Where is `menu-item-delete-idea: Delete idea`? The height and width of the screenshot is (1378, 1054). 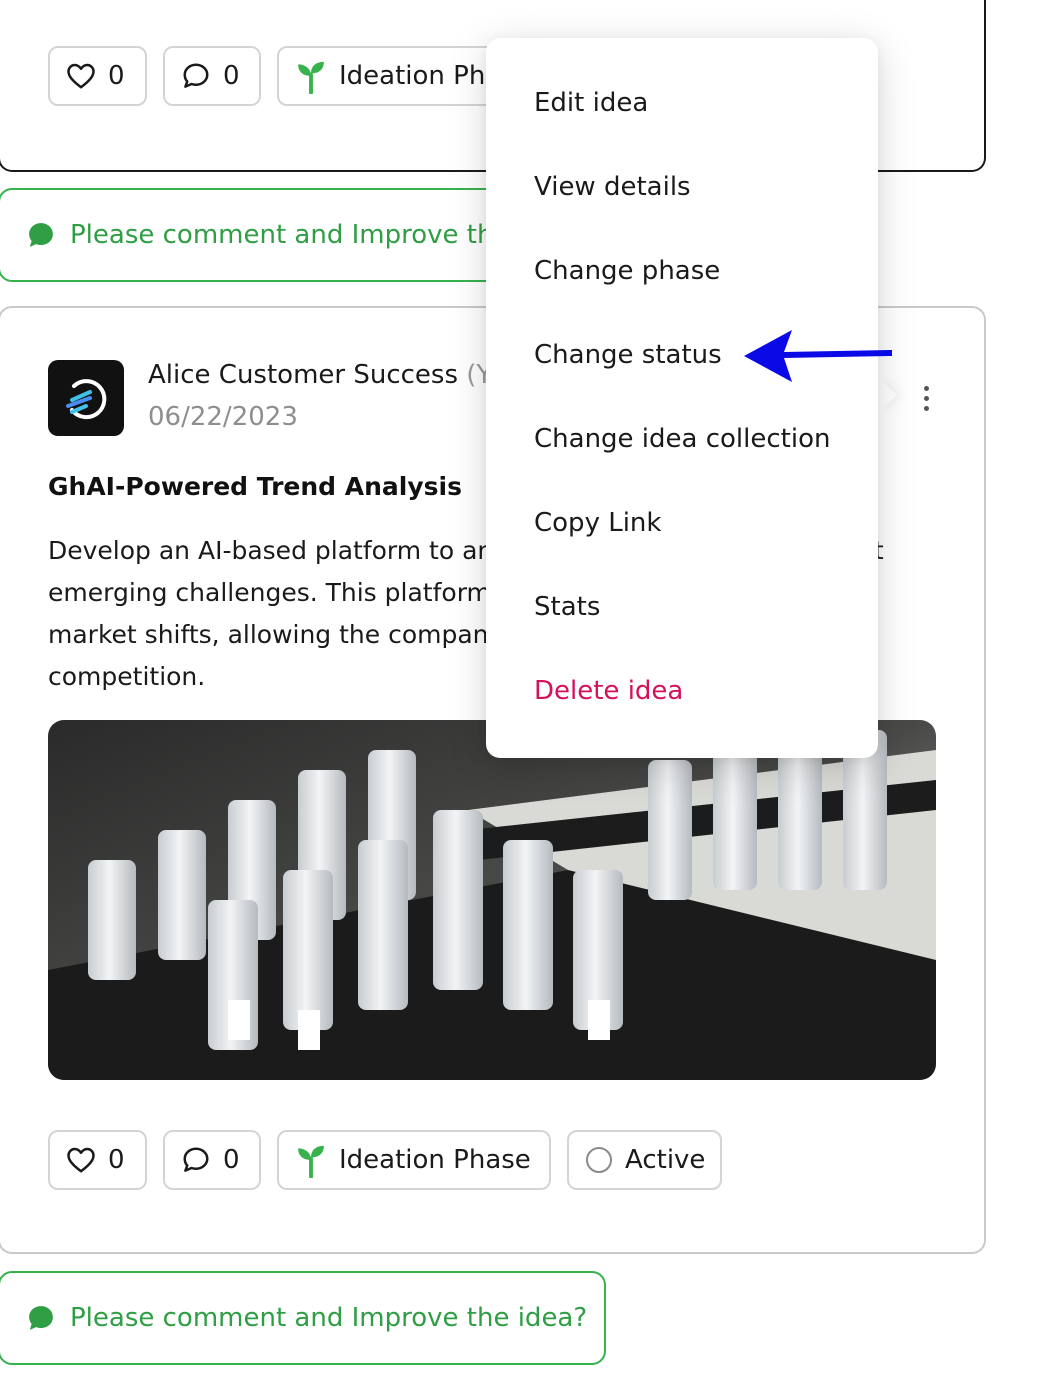
menu-item-delete-idea: Delete idea is located at coordinates (608, 691).